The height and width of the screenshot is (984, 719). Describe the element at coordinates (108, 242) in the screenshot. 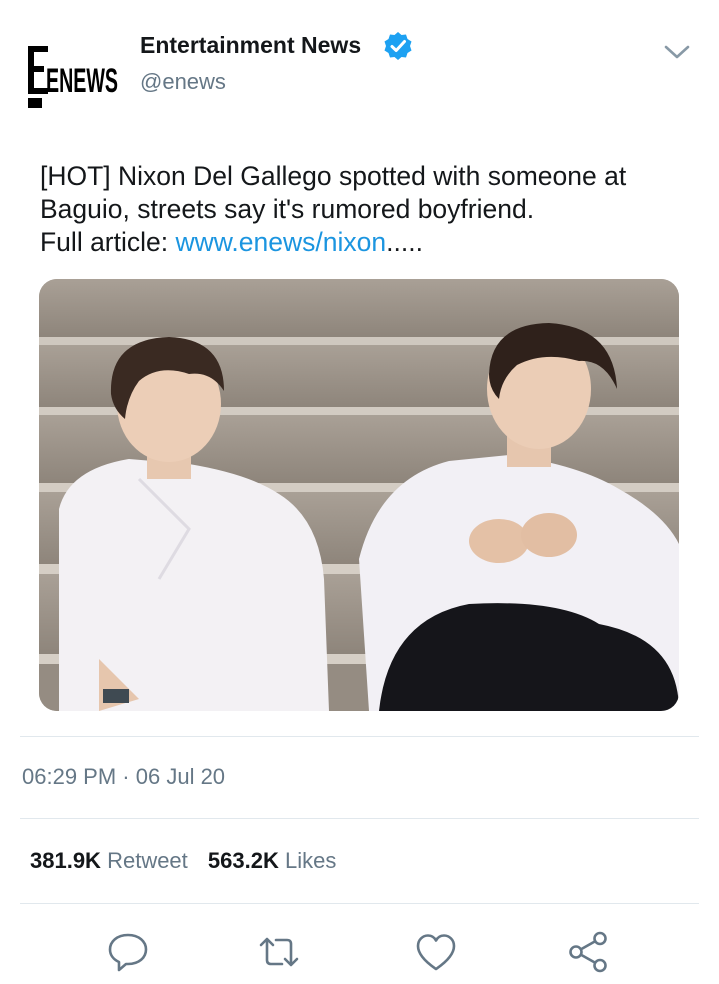

I see `full-article-label: Full article:` at that location.